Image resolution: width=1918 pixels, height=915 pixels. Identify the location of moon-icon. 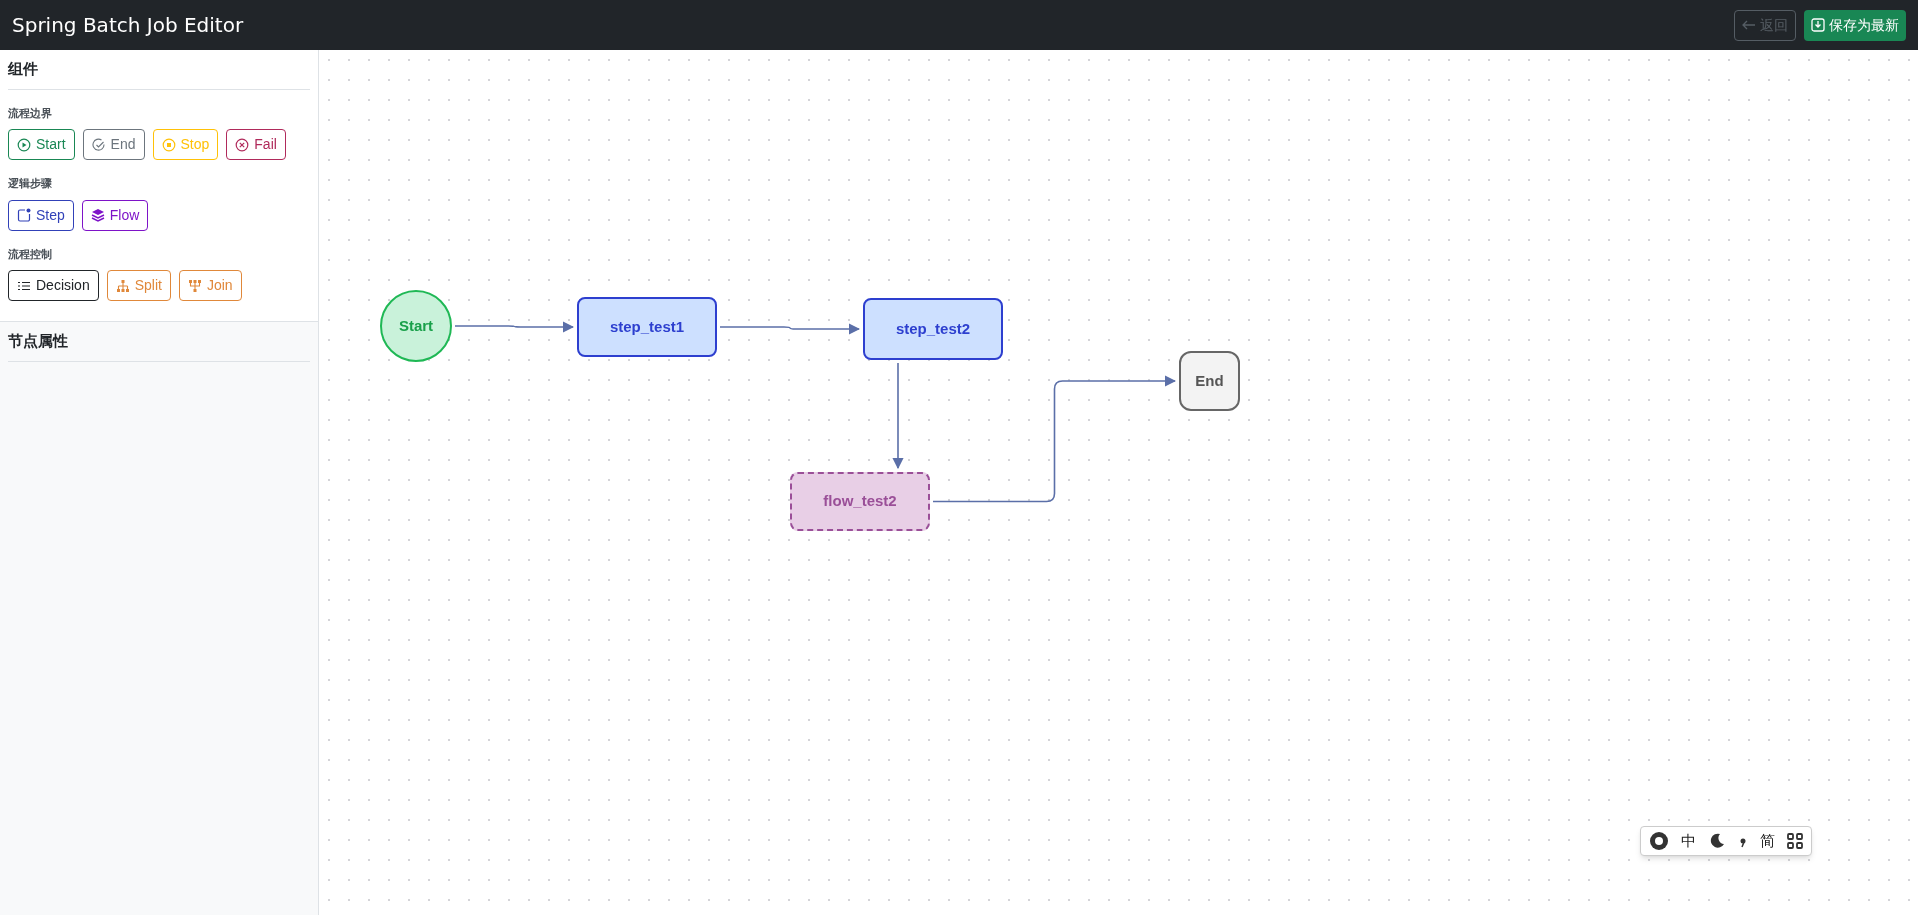
(1717, 841).